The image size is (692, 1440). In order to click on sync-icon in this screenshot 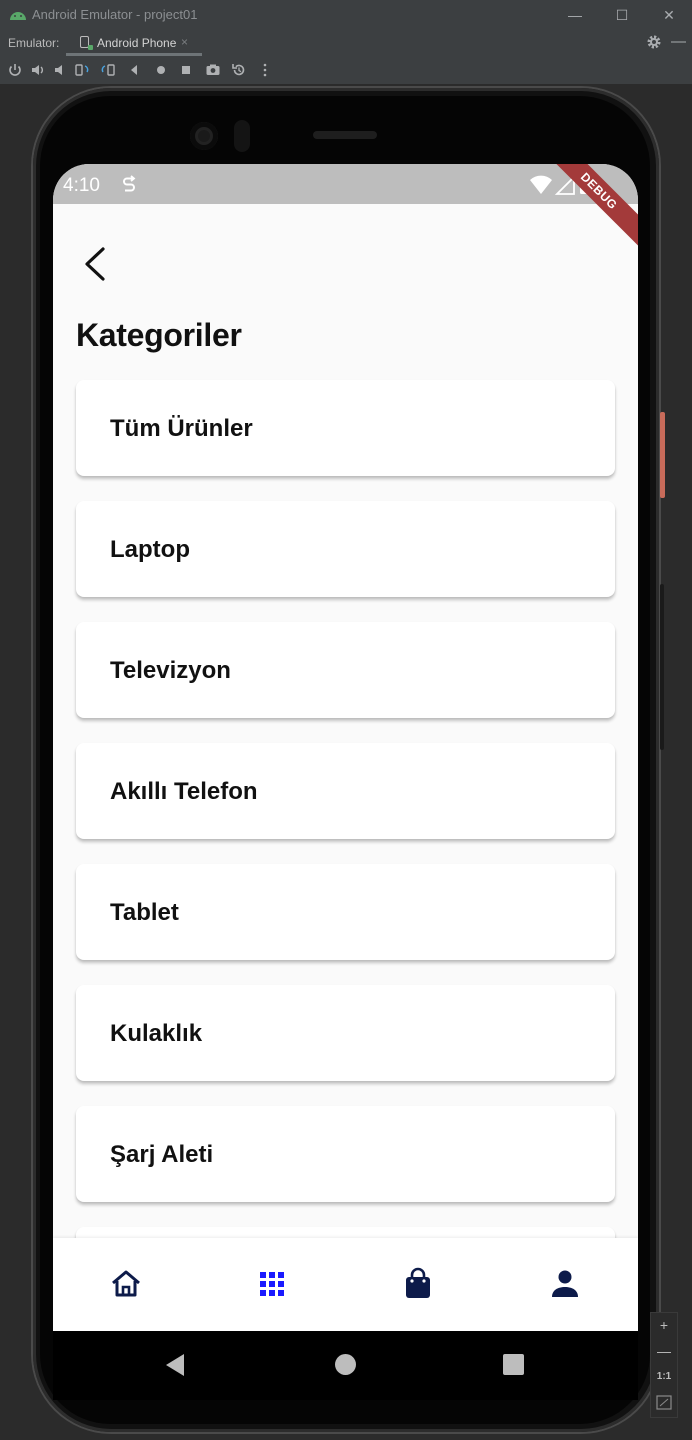, I will do `click(129, 183)`.